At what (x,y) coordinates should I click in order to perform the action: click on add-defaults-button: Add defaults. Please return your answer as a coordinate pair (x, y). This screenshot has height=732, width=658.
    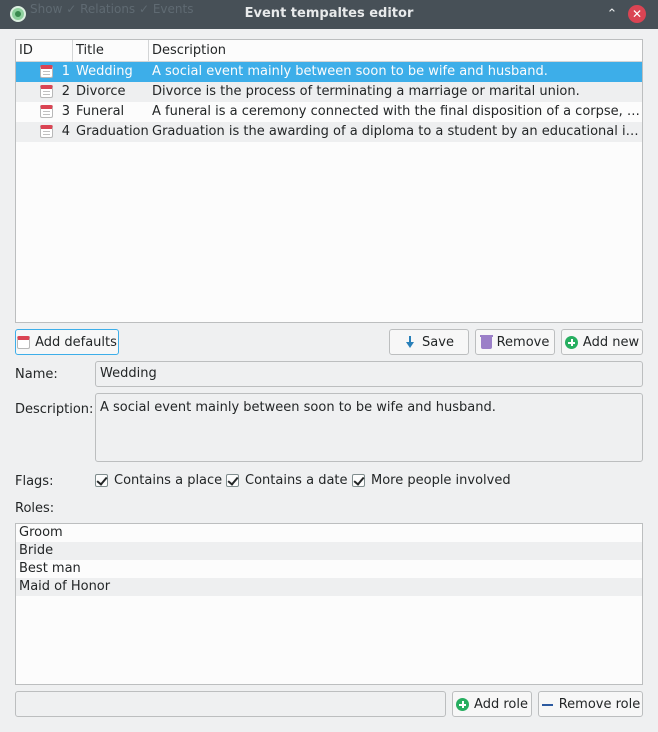
    Looking at the image, I should click on (67, 342).